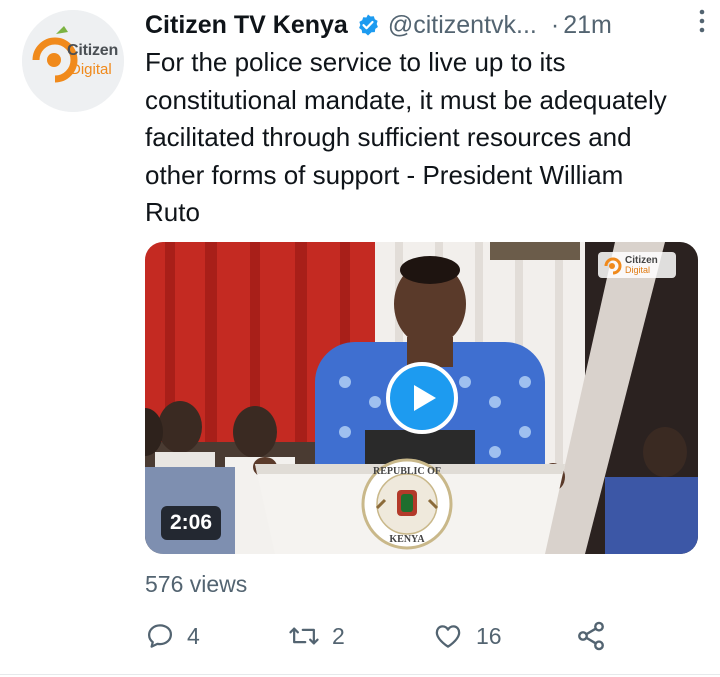  I want to click on watermark-line2: Digital, so click(638, 270).